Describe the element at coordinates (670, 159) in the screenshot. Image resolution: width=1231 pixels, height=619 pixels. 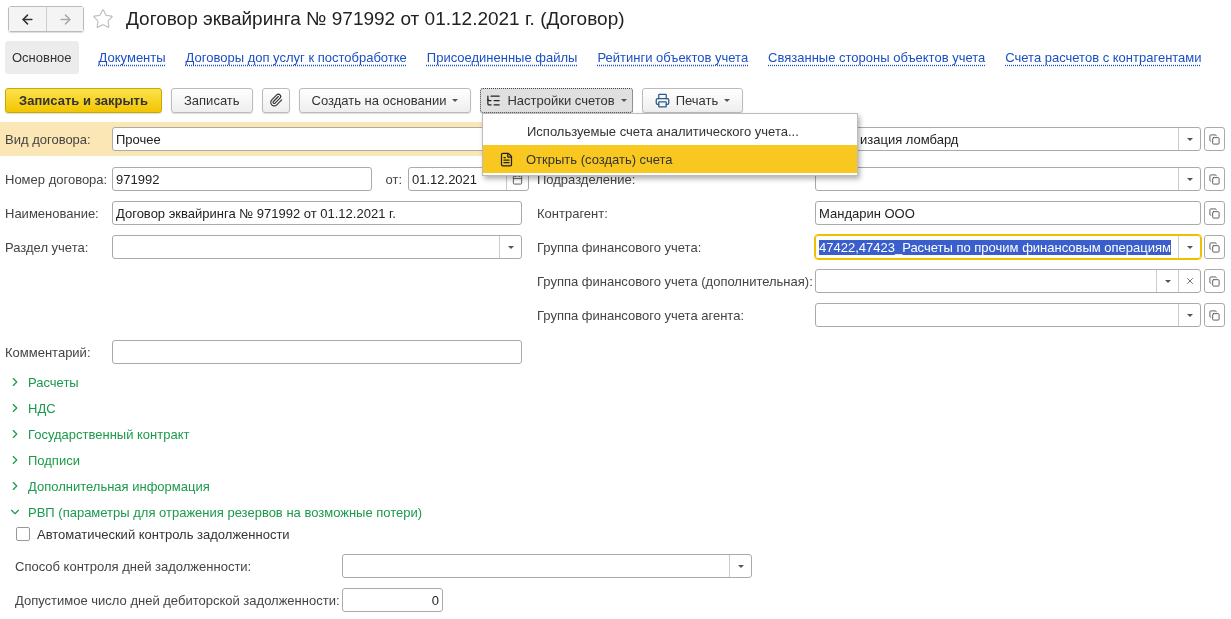
I see `menu-item: Открыть (создать) счета` at that location.